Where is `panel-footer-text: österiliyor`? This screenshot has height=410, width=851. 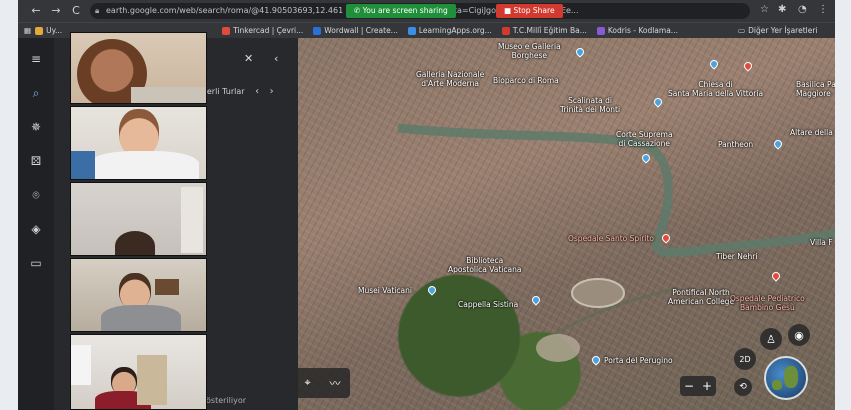
panel-footer-text: österiliyor is located at coordinates (226, 400).